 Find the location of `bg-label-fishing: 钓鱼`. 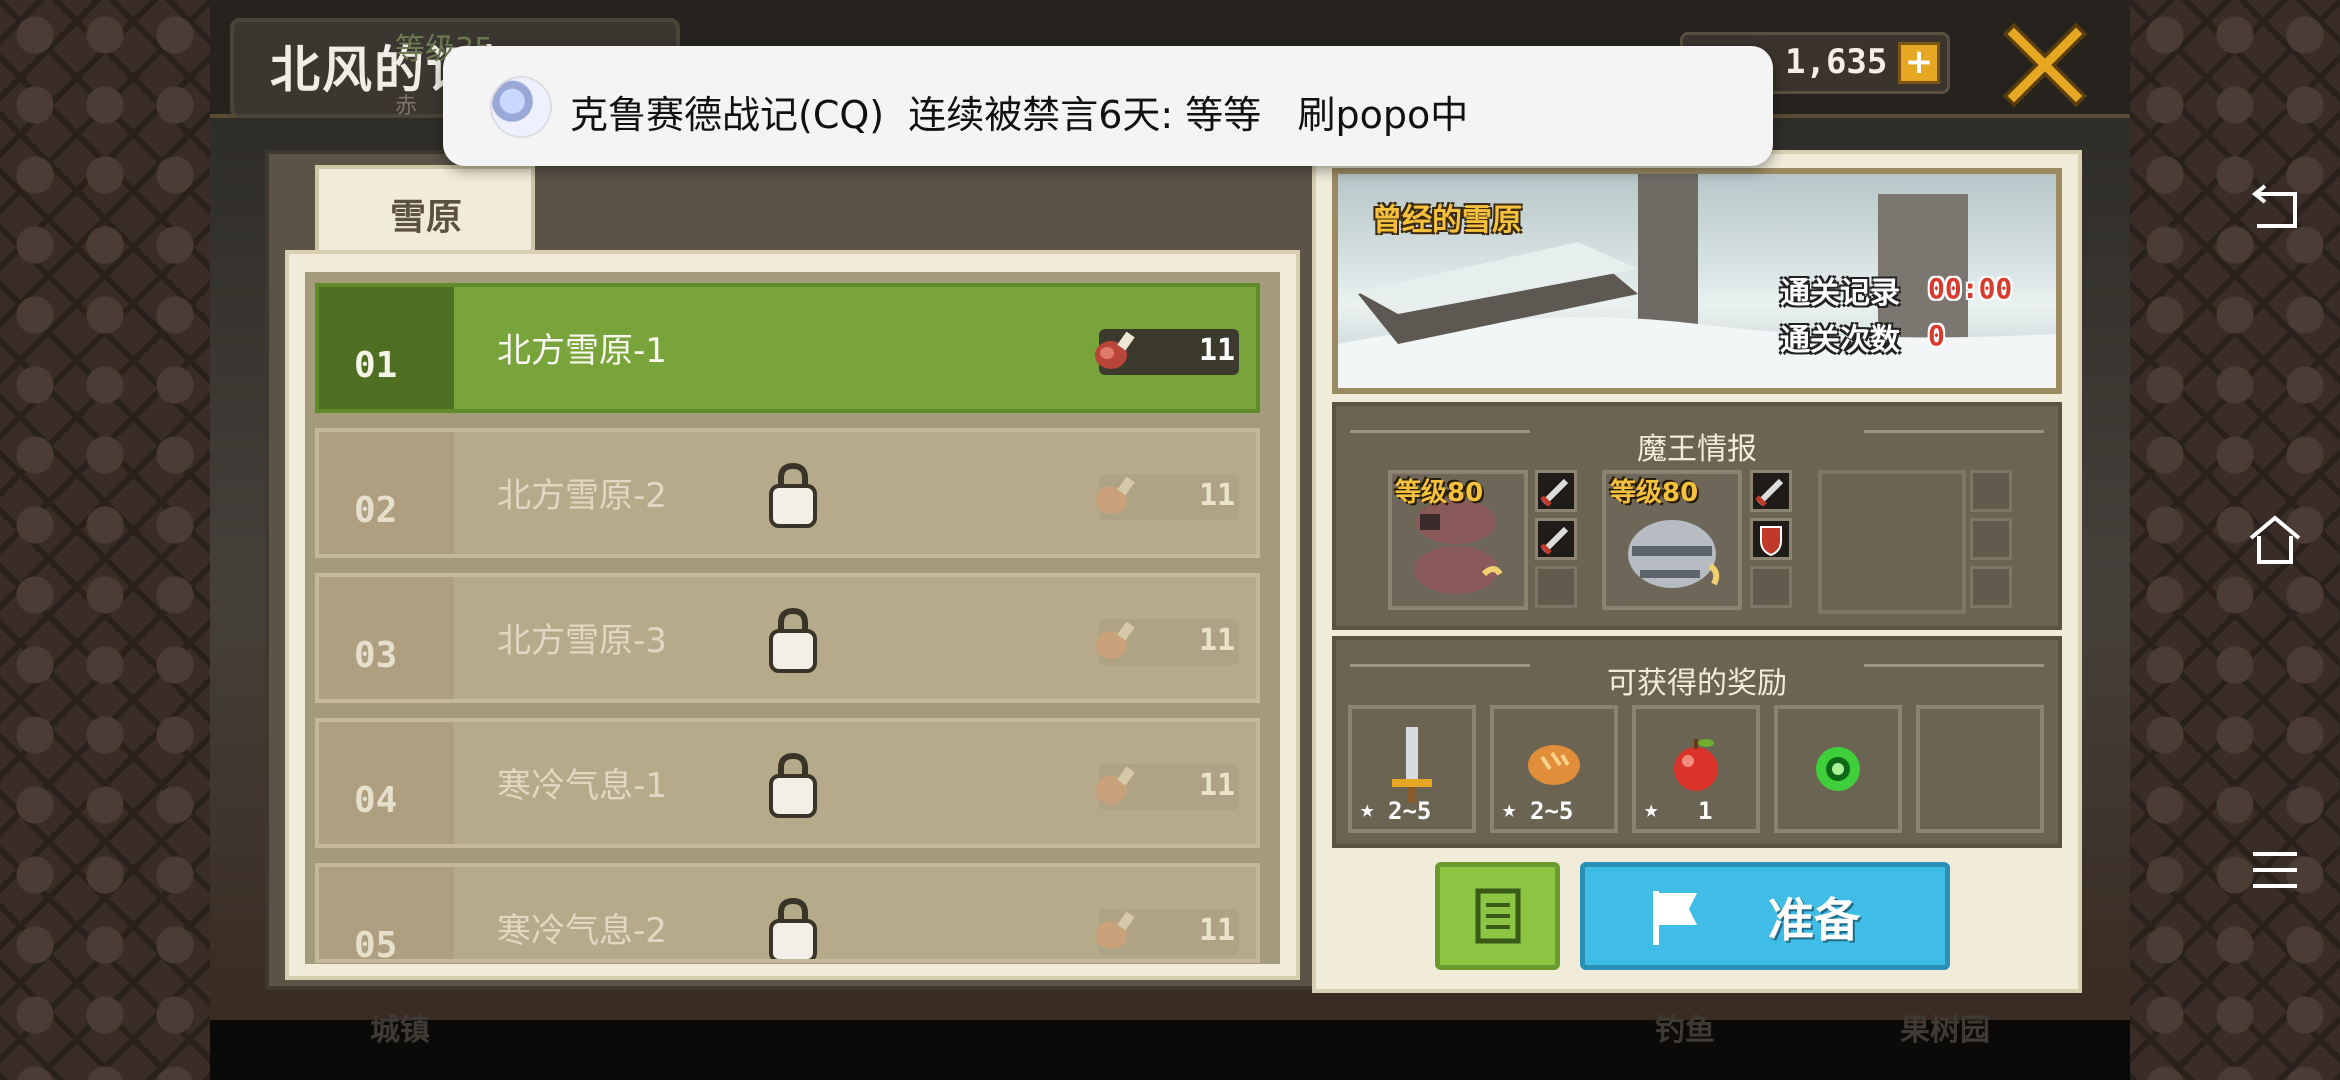

bg-label-fishing: 钓鱼 is located at coordinates (1685, 1030).